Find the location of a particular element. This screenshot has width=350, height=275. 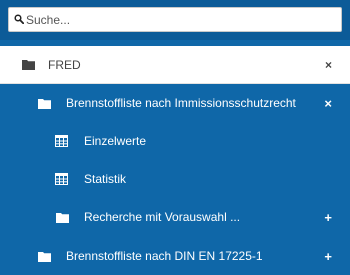

tree-item-label: Statistik is located at coordinates (105, 179).